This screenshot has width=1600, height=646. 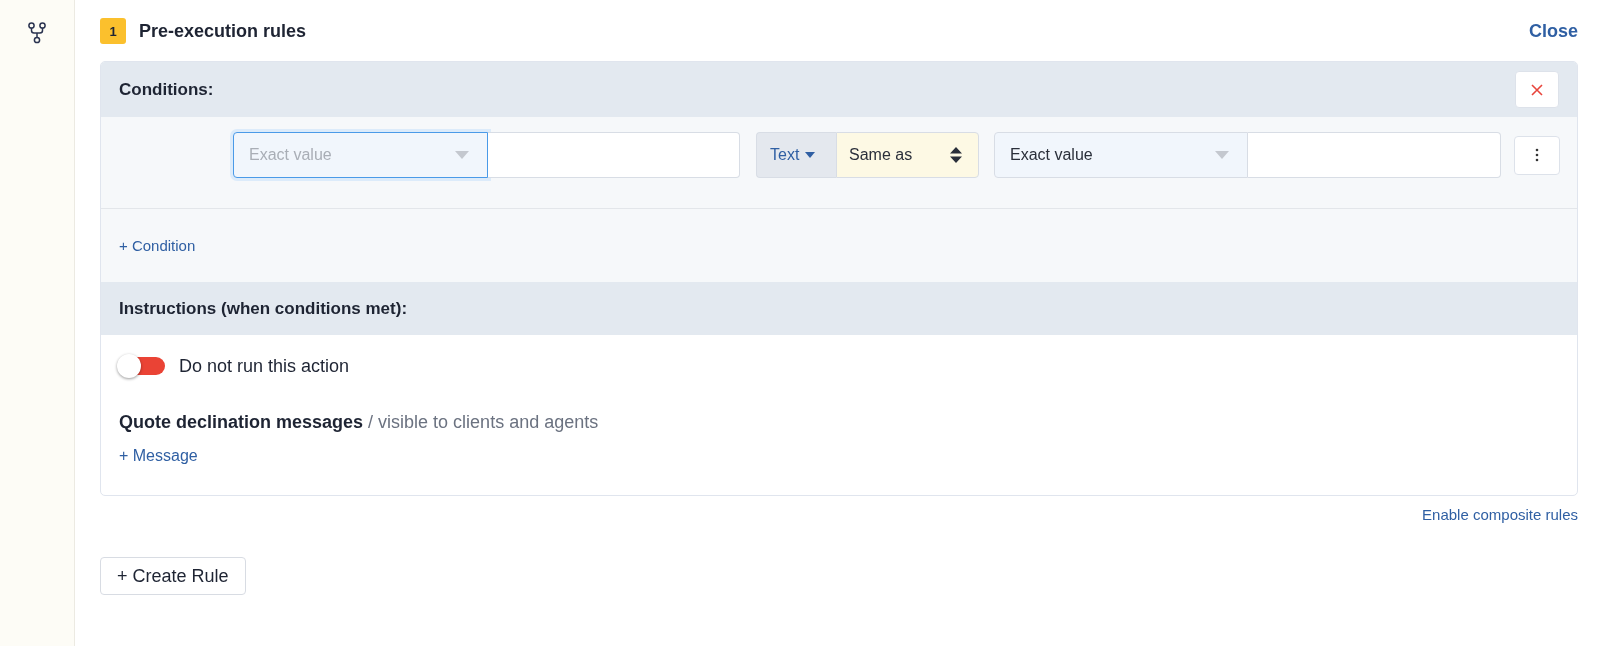 I want to click on value-select: Exact value, so click(x=1121, y=155).